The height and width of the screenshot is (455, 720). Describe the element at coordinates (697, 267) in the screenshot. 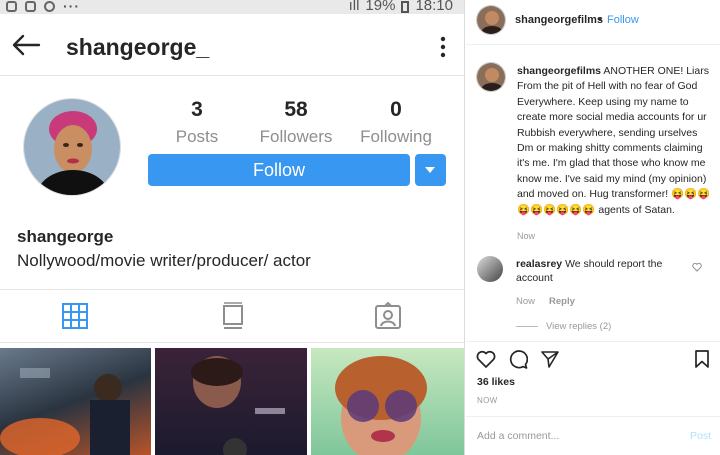

I see `like-comment-heart-icon` at that location.